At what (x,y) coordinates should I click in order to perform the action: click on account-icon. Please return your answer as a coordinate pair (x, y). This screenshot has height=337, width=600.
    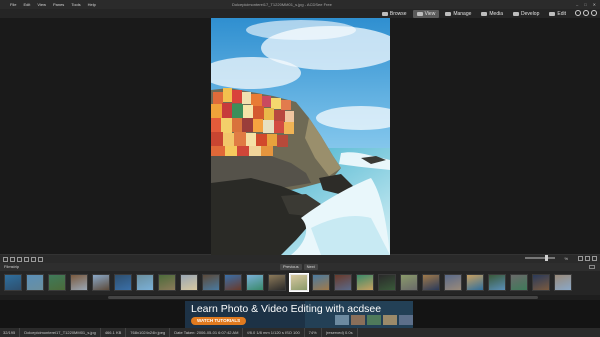
    Looking at the image, I should click on (594, 13).